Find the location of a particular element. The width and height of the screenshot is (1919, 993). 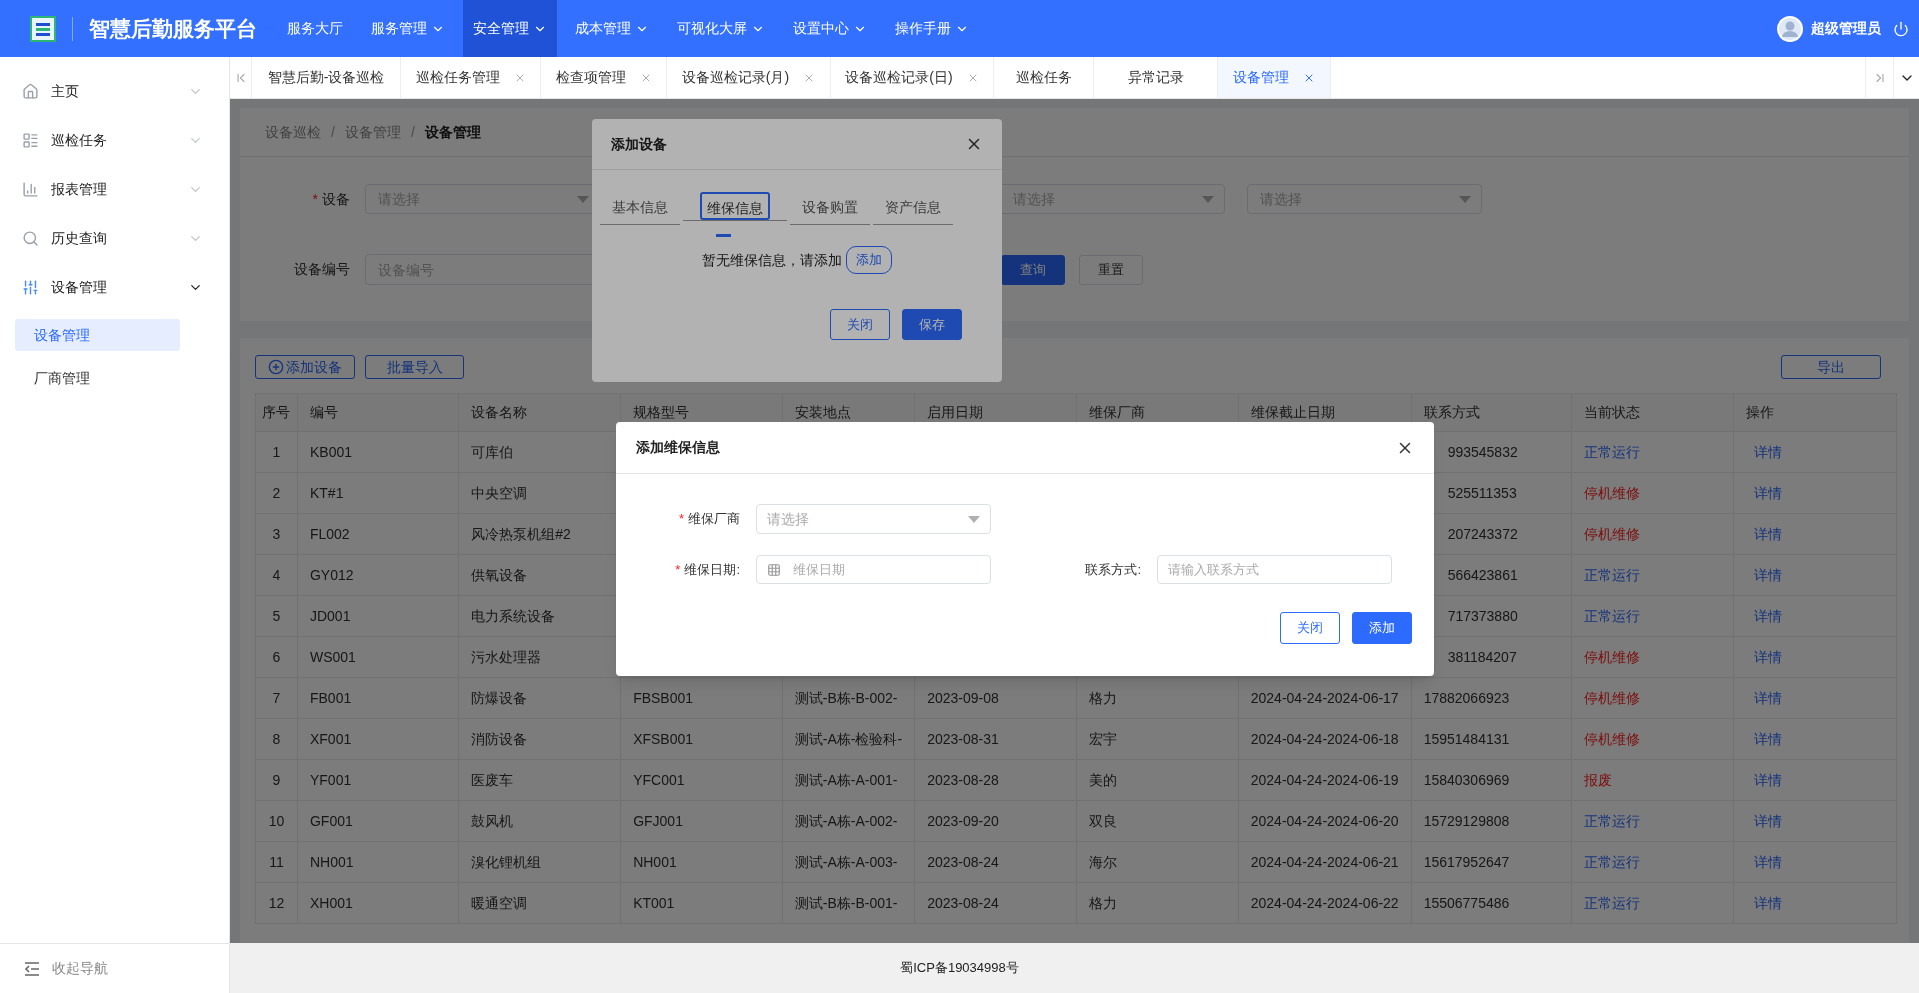

table-cell: 10 is located at coordinates (276, 821).